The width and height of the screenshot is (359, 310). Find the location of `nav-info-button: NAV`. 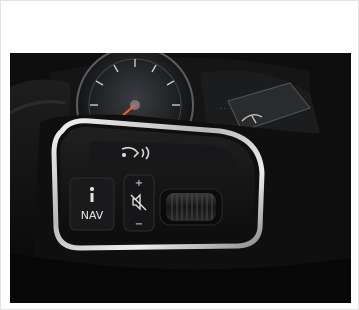

nav-info-button: NAV is located at coordinates (92, 204).